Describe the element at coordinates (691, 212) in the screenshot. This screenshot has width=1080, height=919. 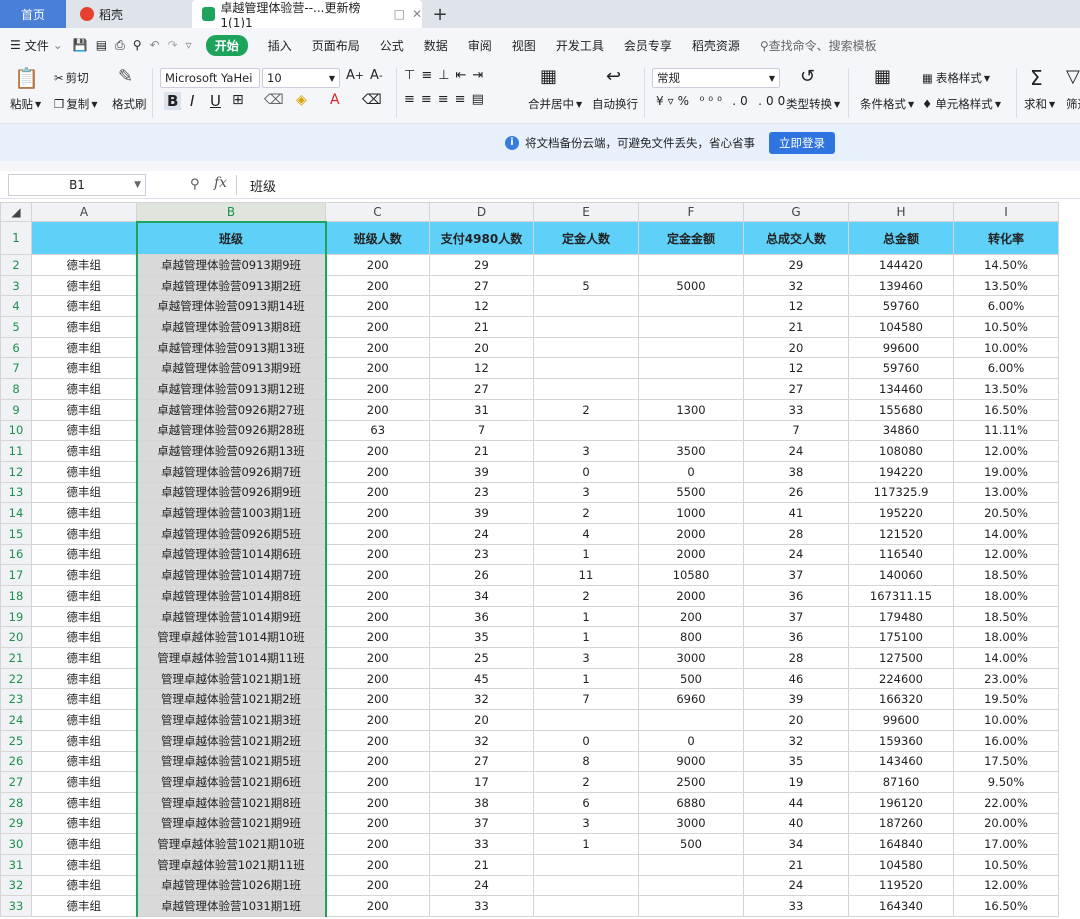
I see `column-header-f: F` at that location.